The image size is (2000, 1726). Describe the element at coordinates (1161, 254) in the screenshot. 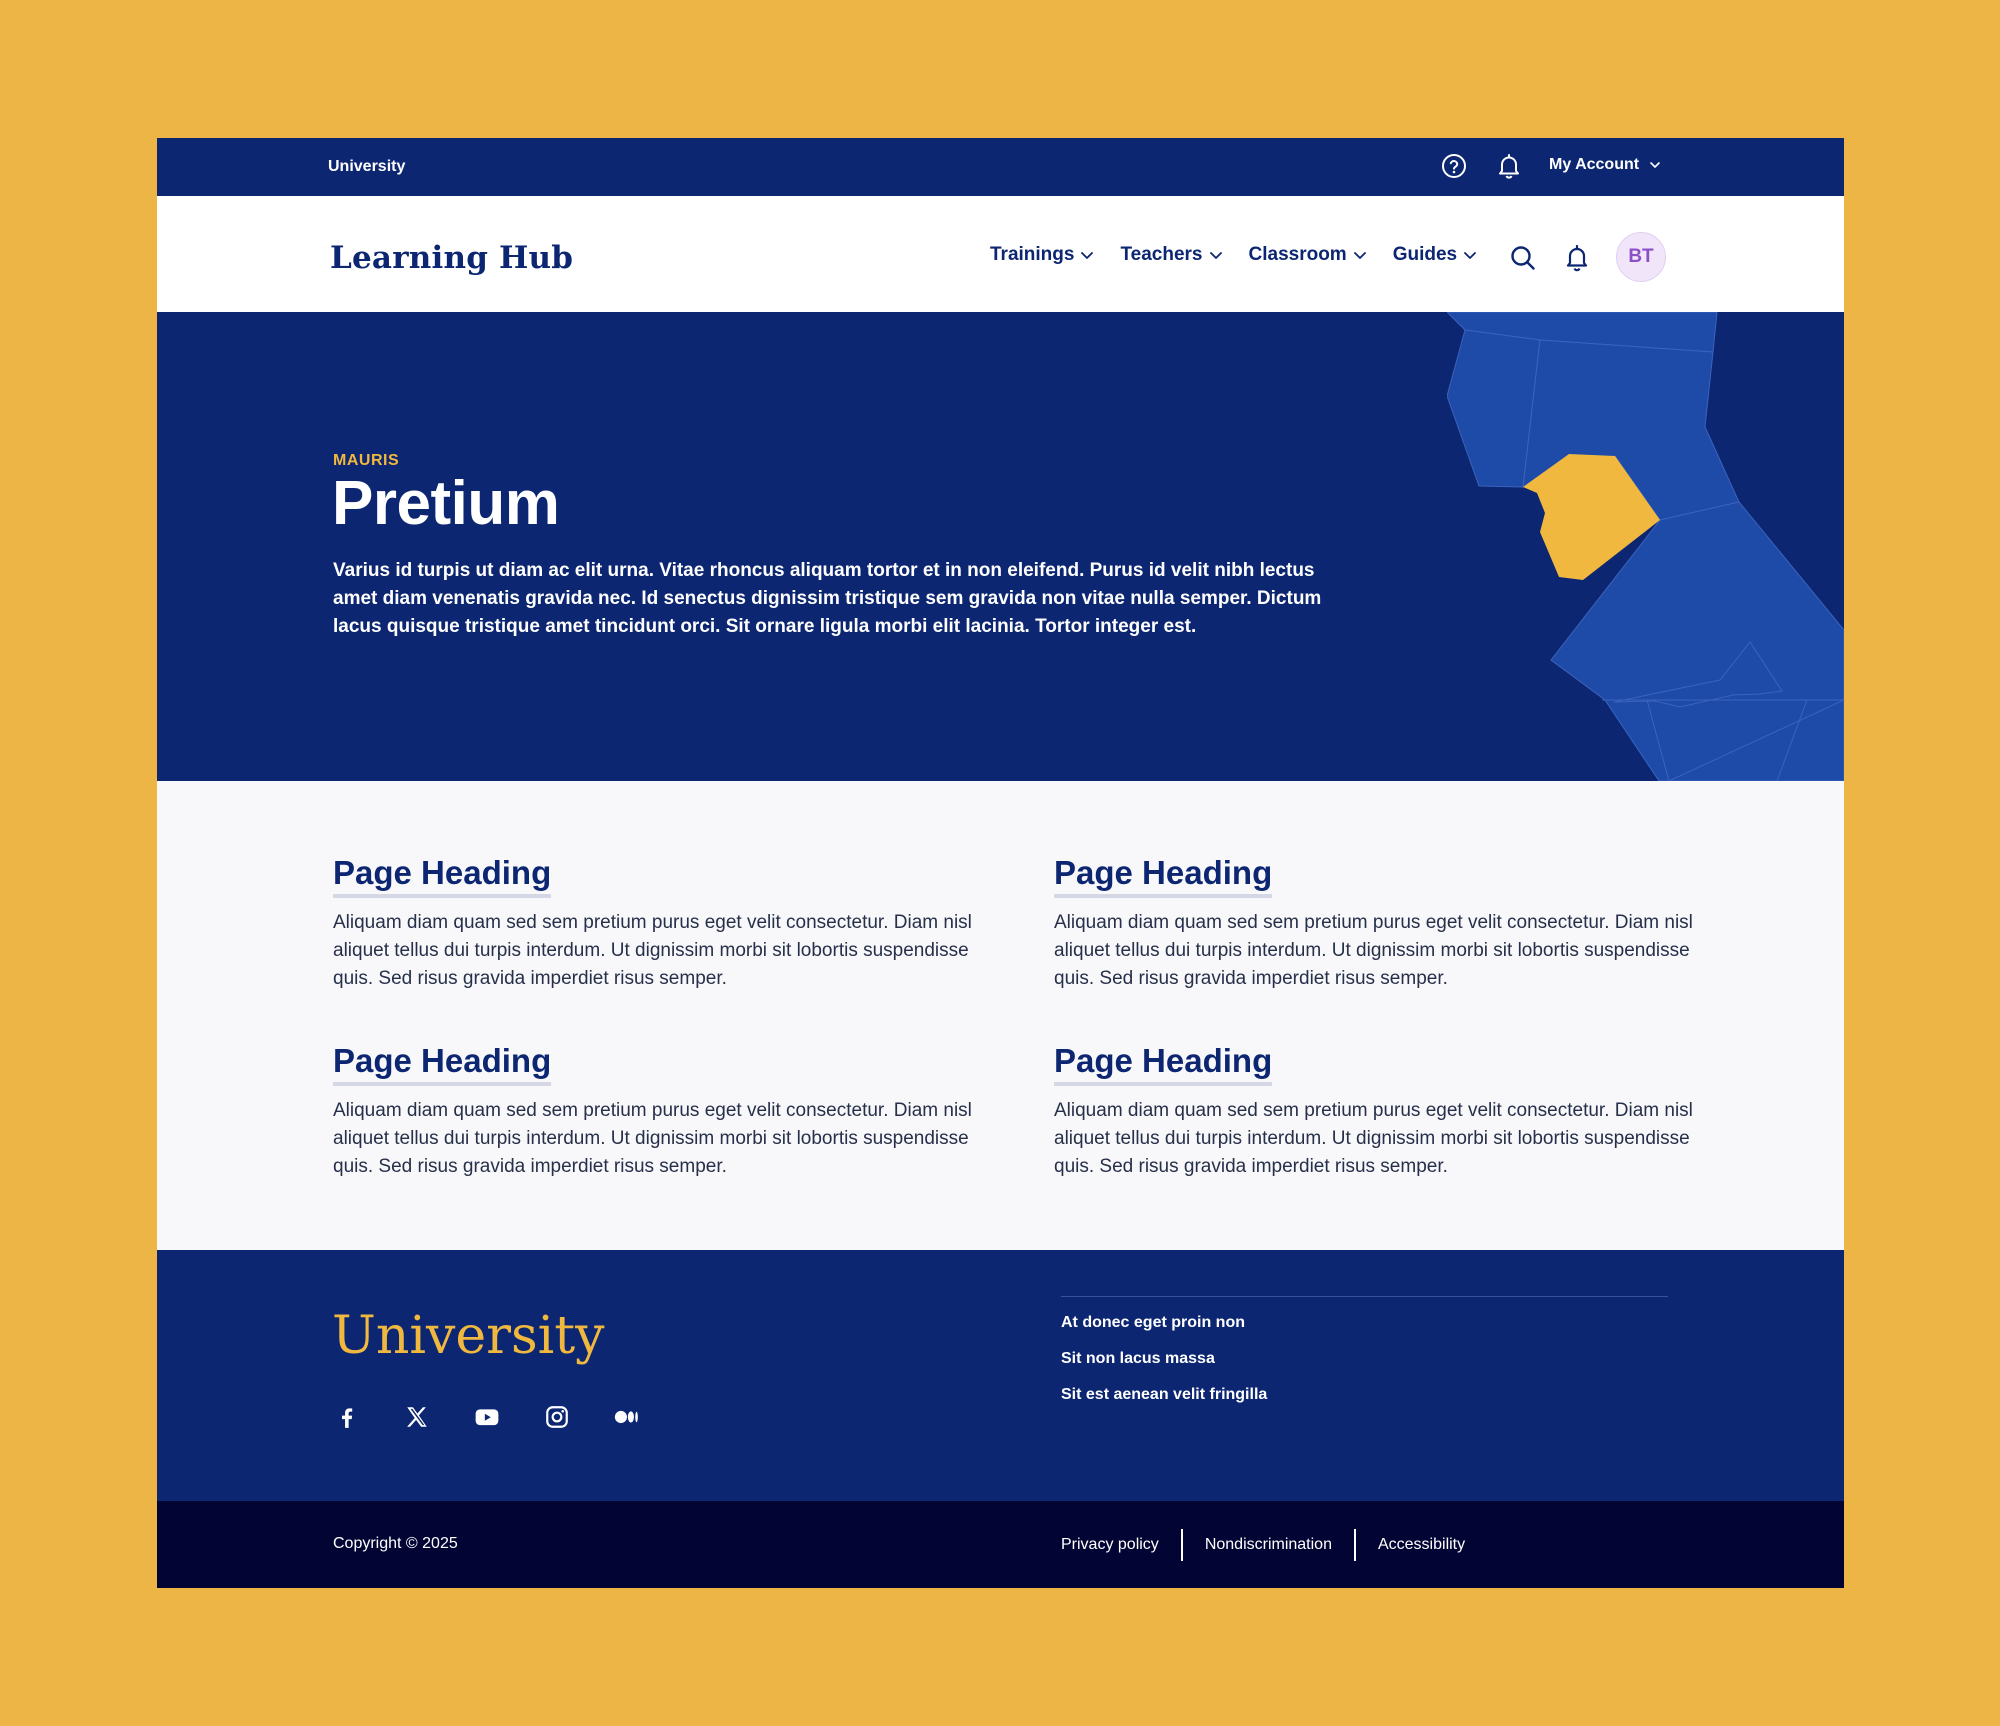

I see `menu-item-label: Teachers` at that location.